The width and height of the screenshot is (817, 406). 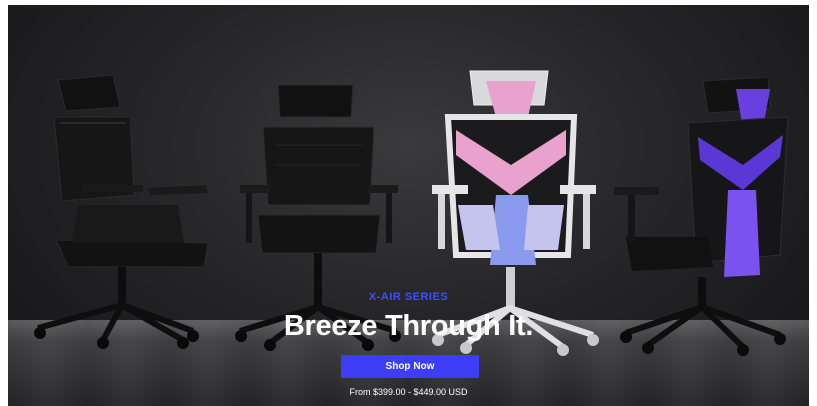 I want to click on shop-now-button: Shop Now, so click(x=410, y=366).